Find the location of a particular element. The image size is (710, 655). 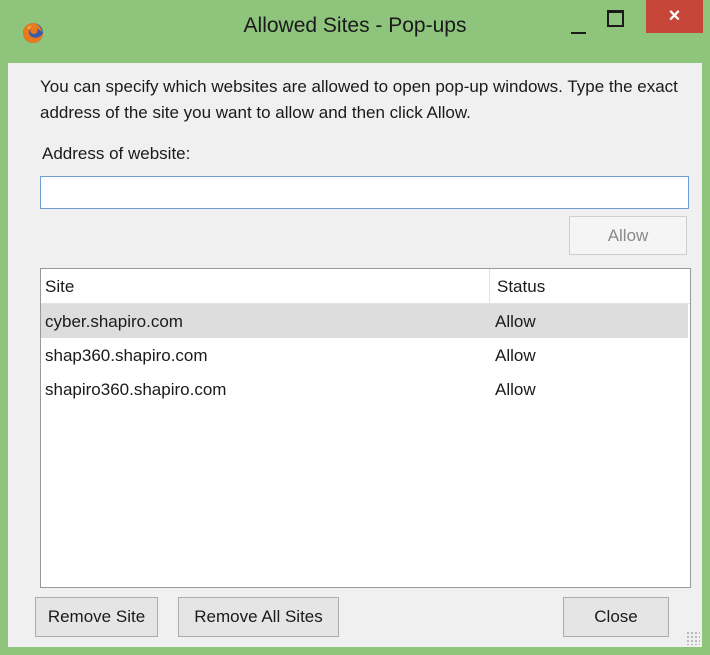

column-header-status: Status is located at coordinates (521, 287).